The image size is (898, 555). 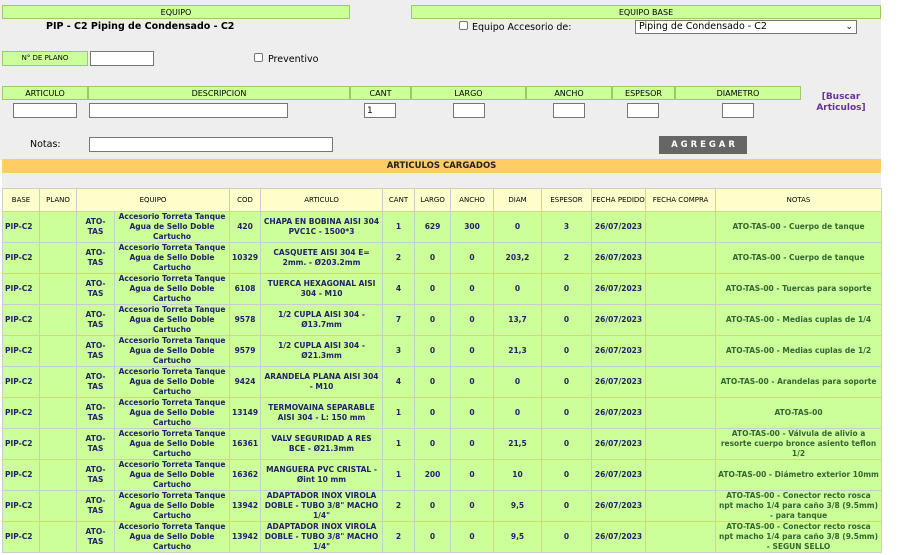 I want to click on col-header-cant: CANT, so click(x=399, y=200).